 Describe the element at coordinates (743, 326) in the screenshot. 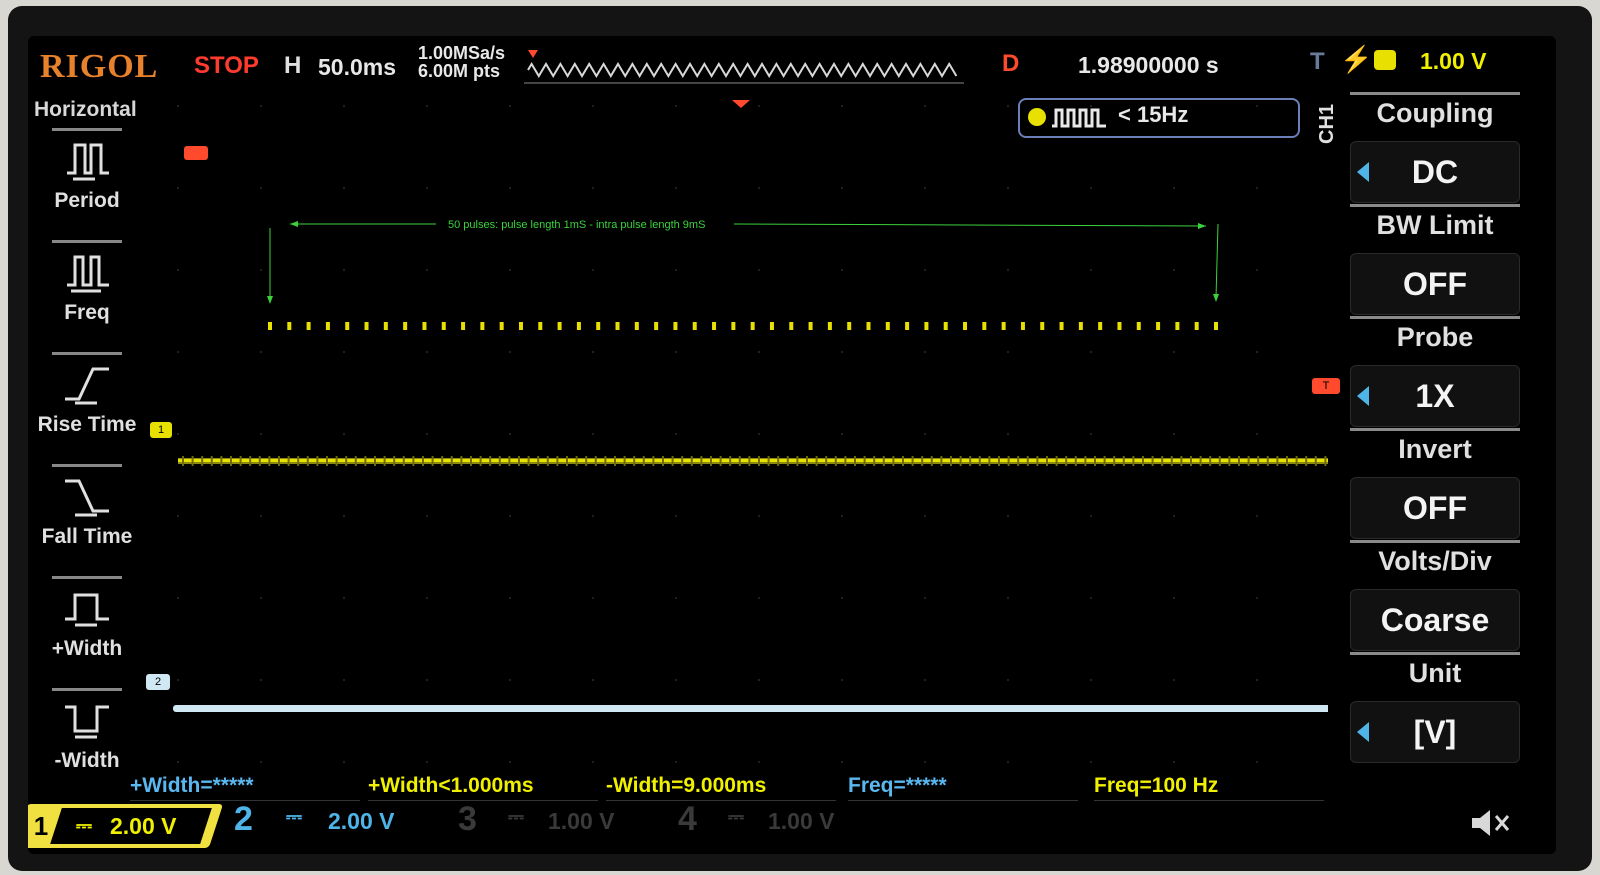

I see `pulse-dots` at that location.